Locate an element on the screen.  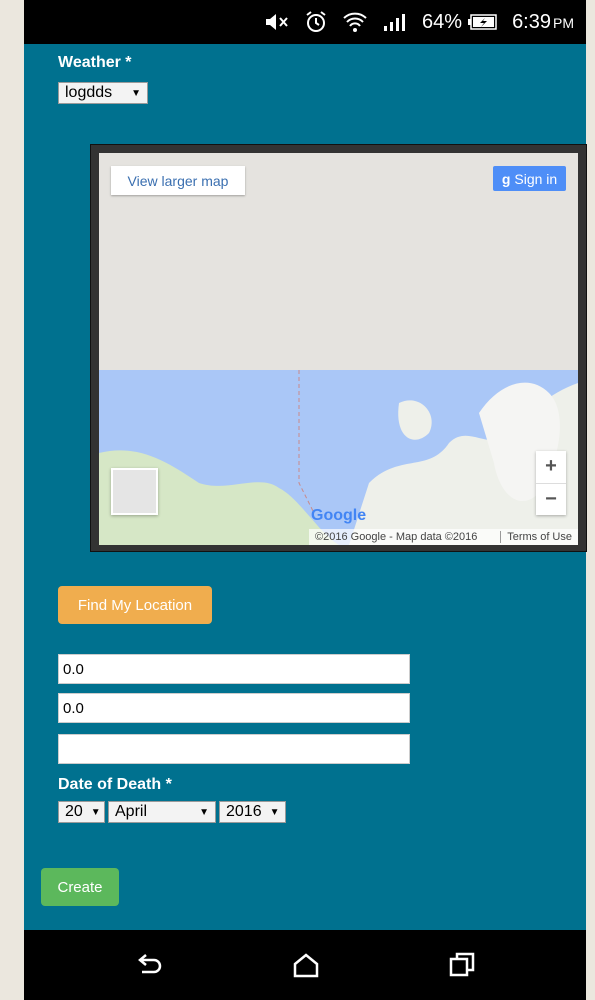
year-select-value: 2016 is located at coordinates (244, 811).